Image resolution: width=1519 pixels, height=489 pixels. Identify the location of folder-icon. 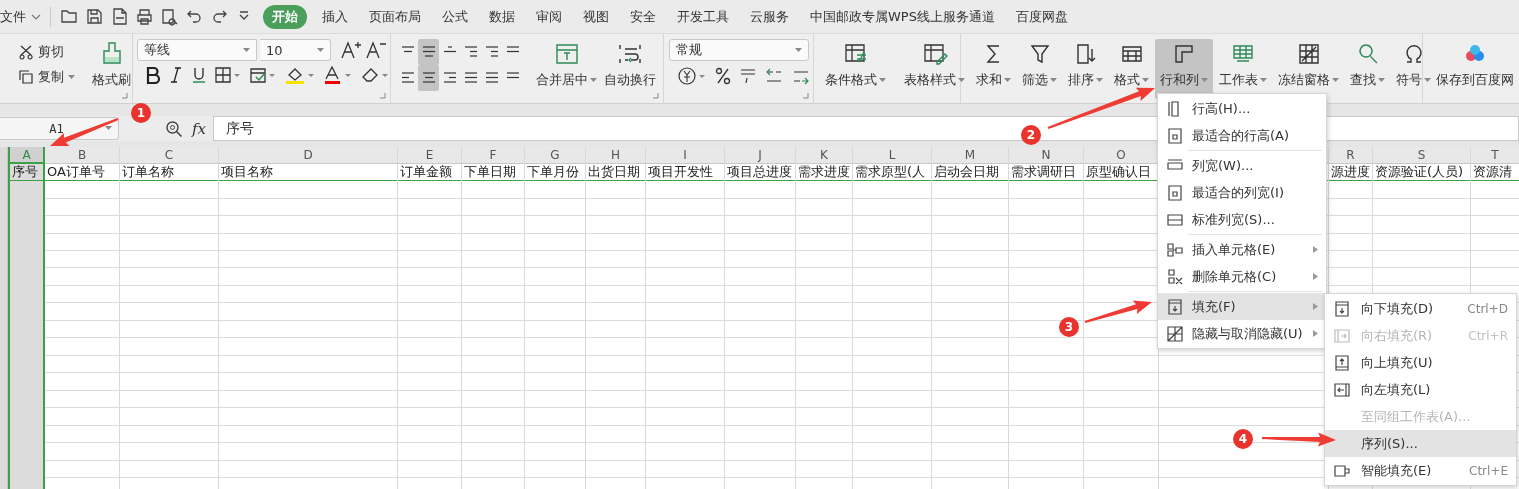
(69, 16).